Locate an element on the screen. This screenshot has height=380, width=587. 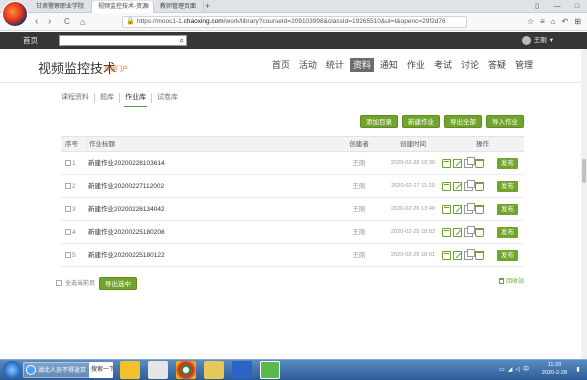
recycle-bin-link: 回收站 is located at coordinates (511, 282).